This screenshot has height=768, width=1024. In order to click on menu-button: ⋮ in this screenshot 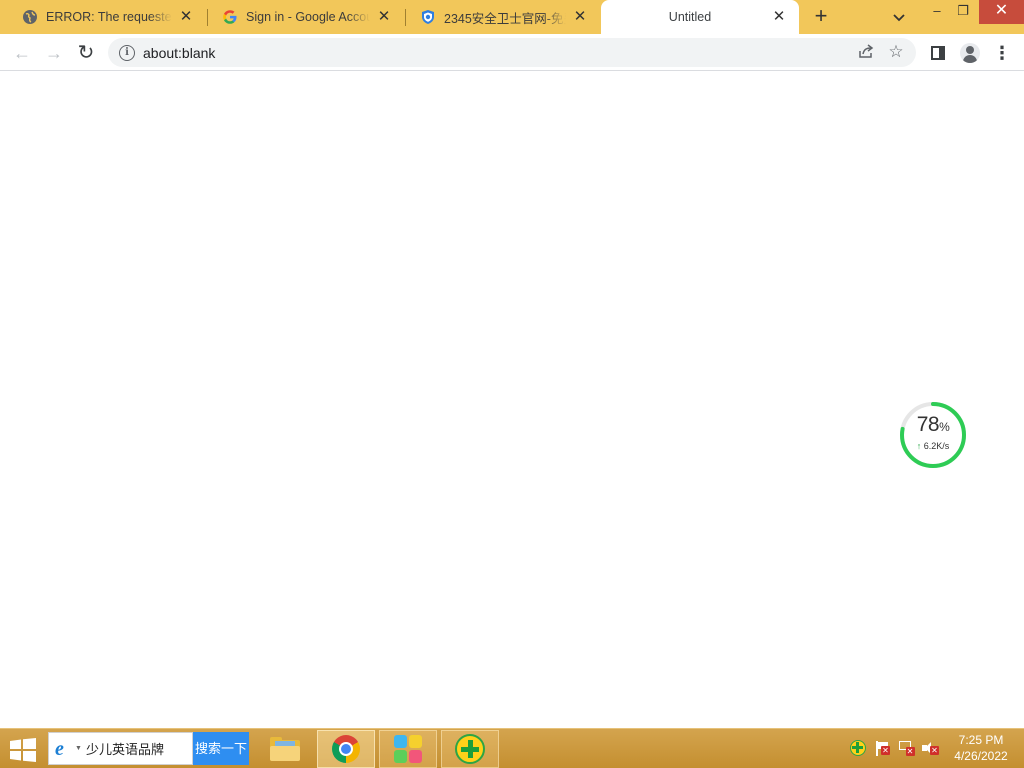, I will do `click(1002, 53)`.